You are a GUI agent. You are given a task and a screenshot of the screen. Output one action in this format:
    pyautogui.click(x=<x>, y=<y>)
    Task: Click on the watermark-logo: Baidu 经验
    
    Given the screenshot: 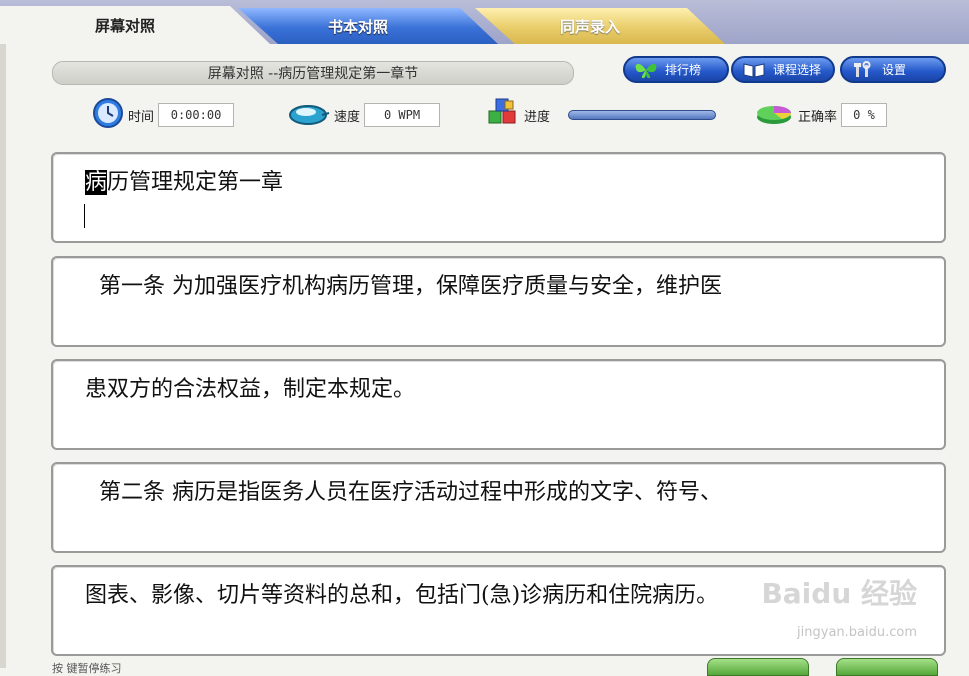 What is the action you would take?
    pyautogui.click(x=839, y=593)
    